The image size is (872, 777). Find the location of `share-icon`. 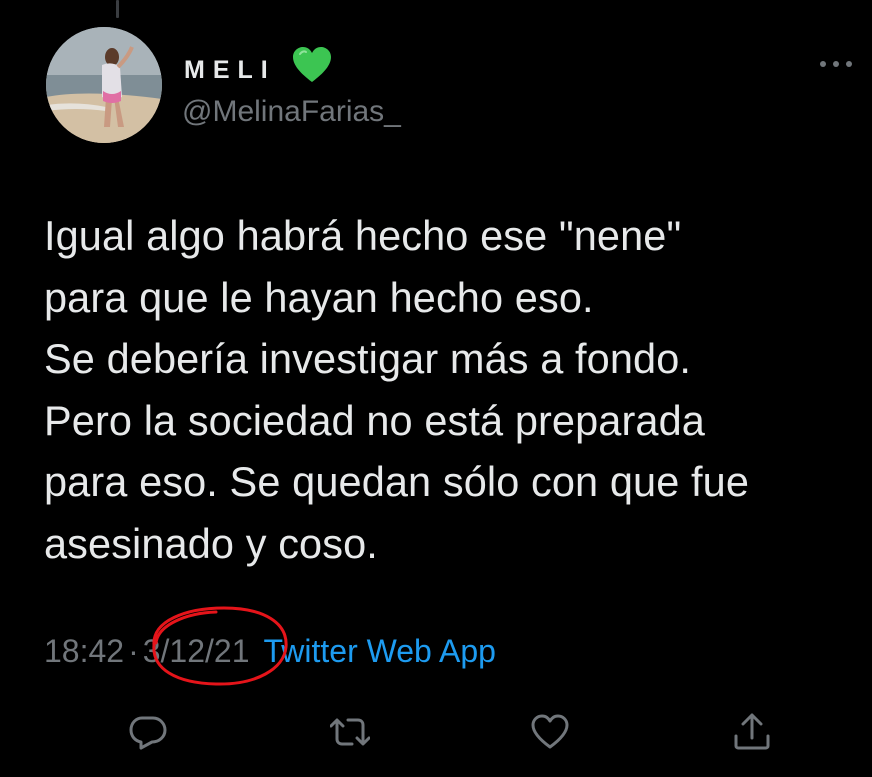

share-icon is located at coordinates (752, 732).